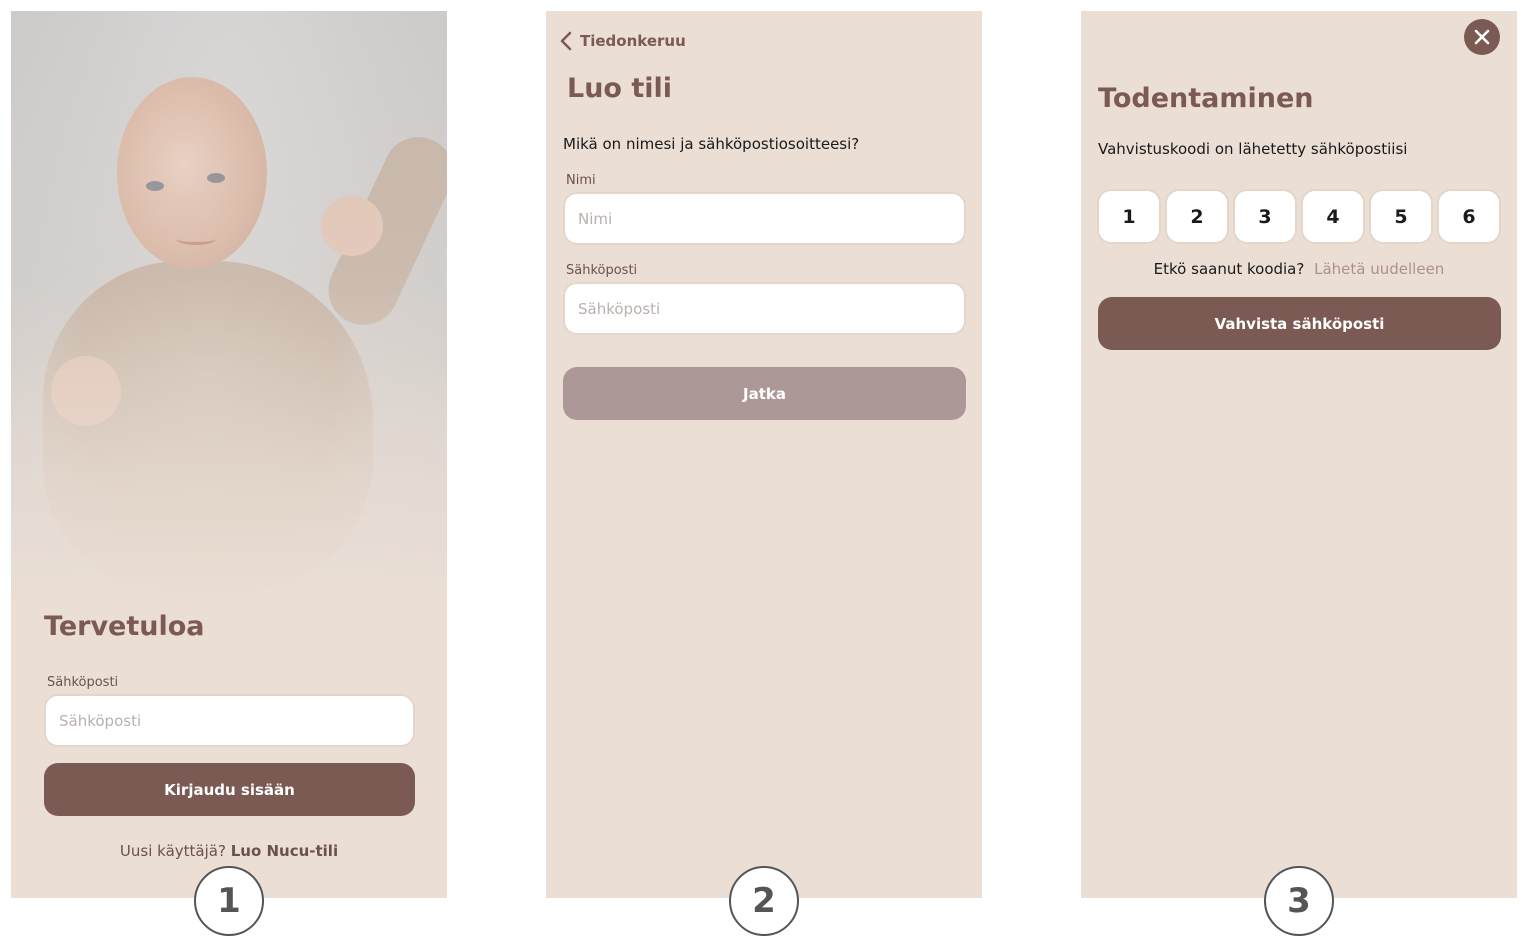 This screenshot has width=1527, height=946. What do you see at coordinates (633, 41) in the screenshot?
I see `back-label: Tiedonkeruu` at bounding box center [633, 41].